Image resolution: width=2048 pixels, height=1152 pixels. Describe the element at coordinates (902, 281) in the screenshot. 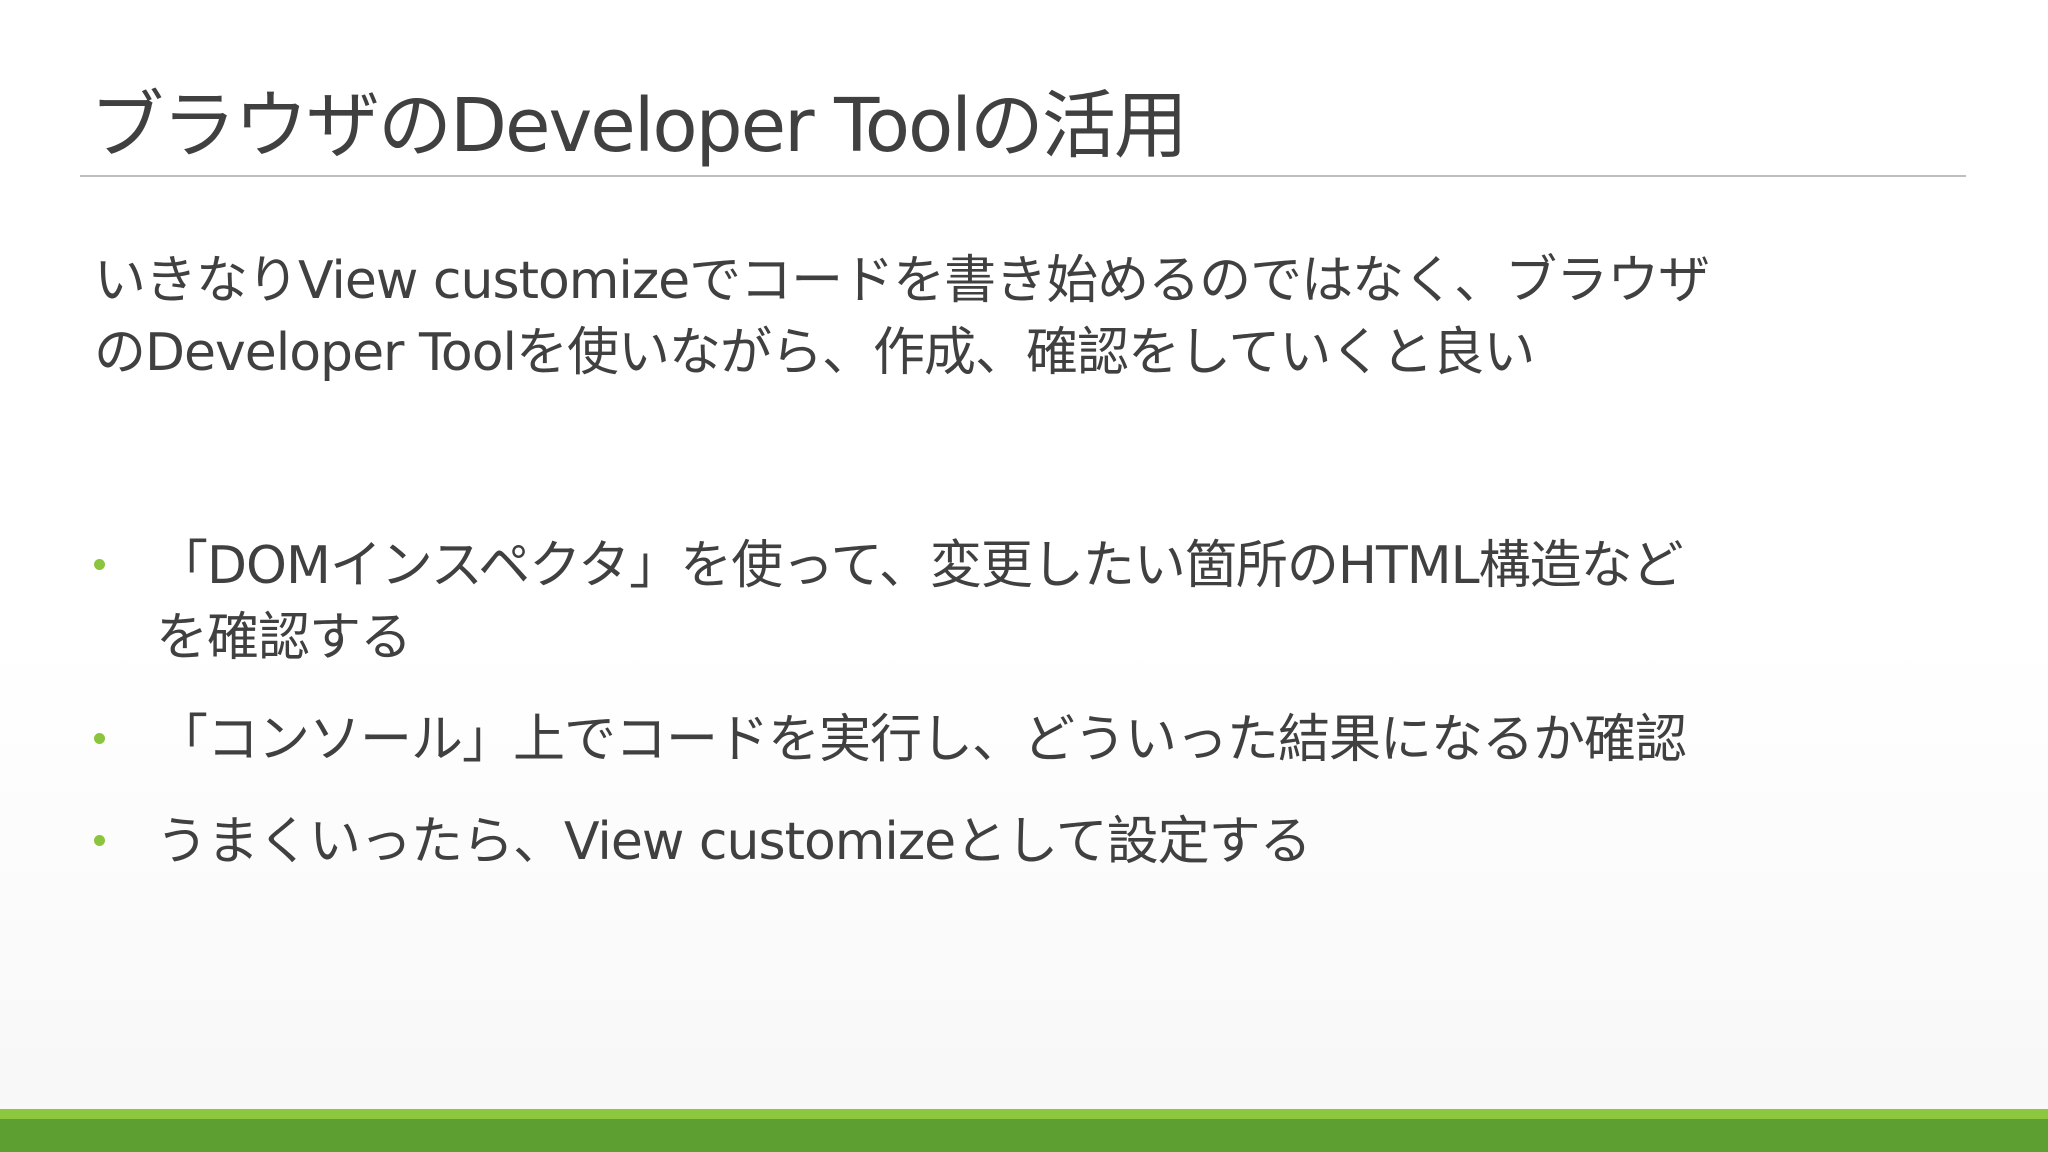

I see `intro-line-1: いきなりView customizeでコードを書き始めるのではなく、ブラウザ` at that location.